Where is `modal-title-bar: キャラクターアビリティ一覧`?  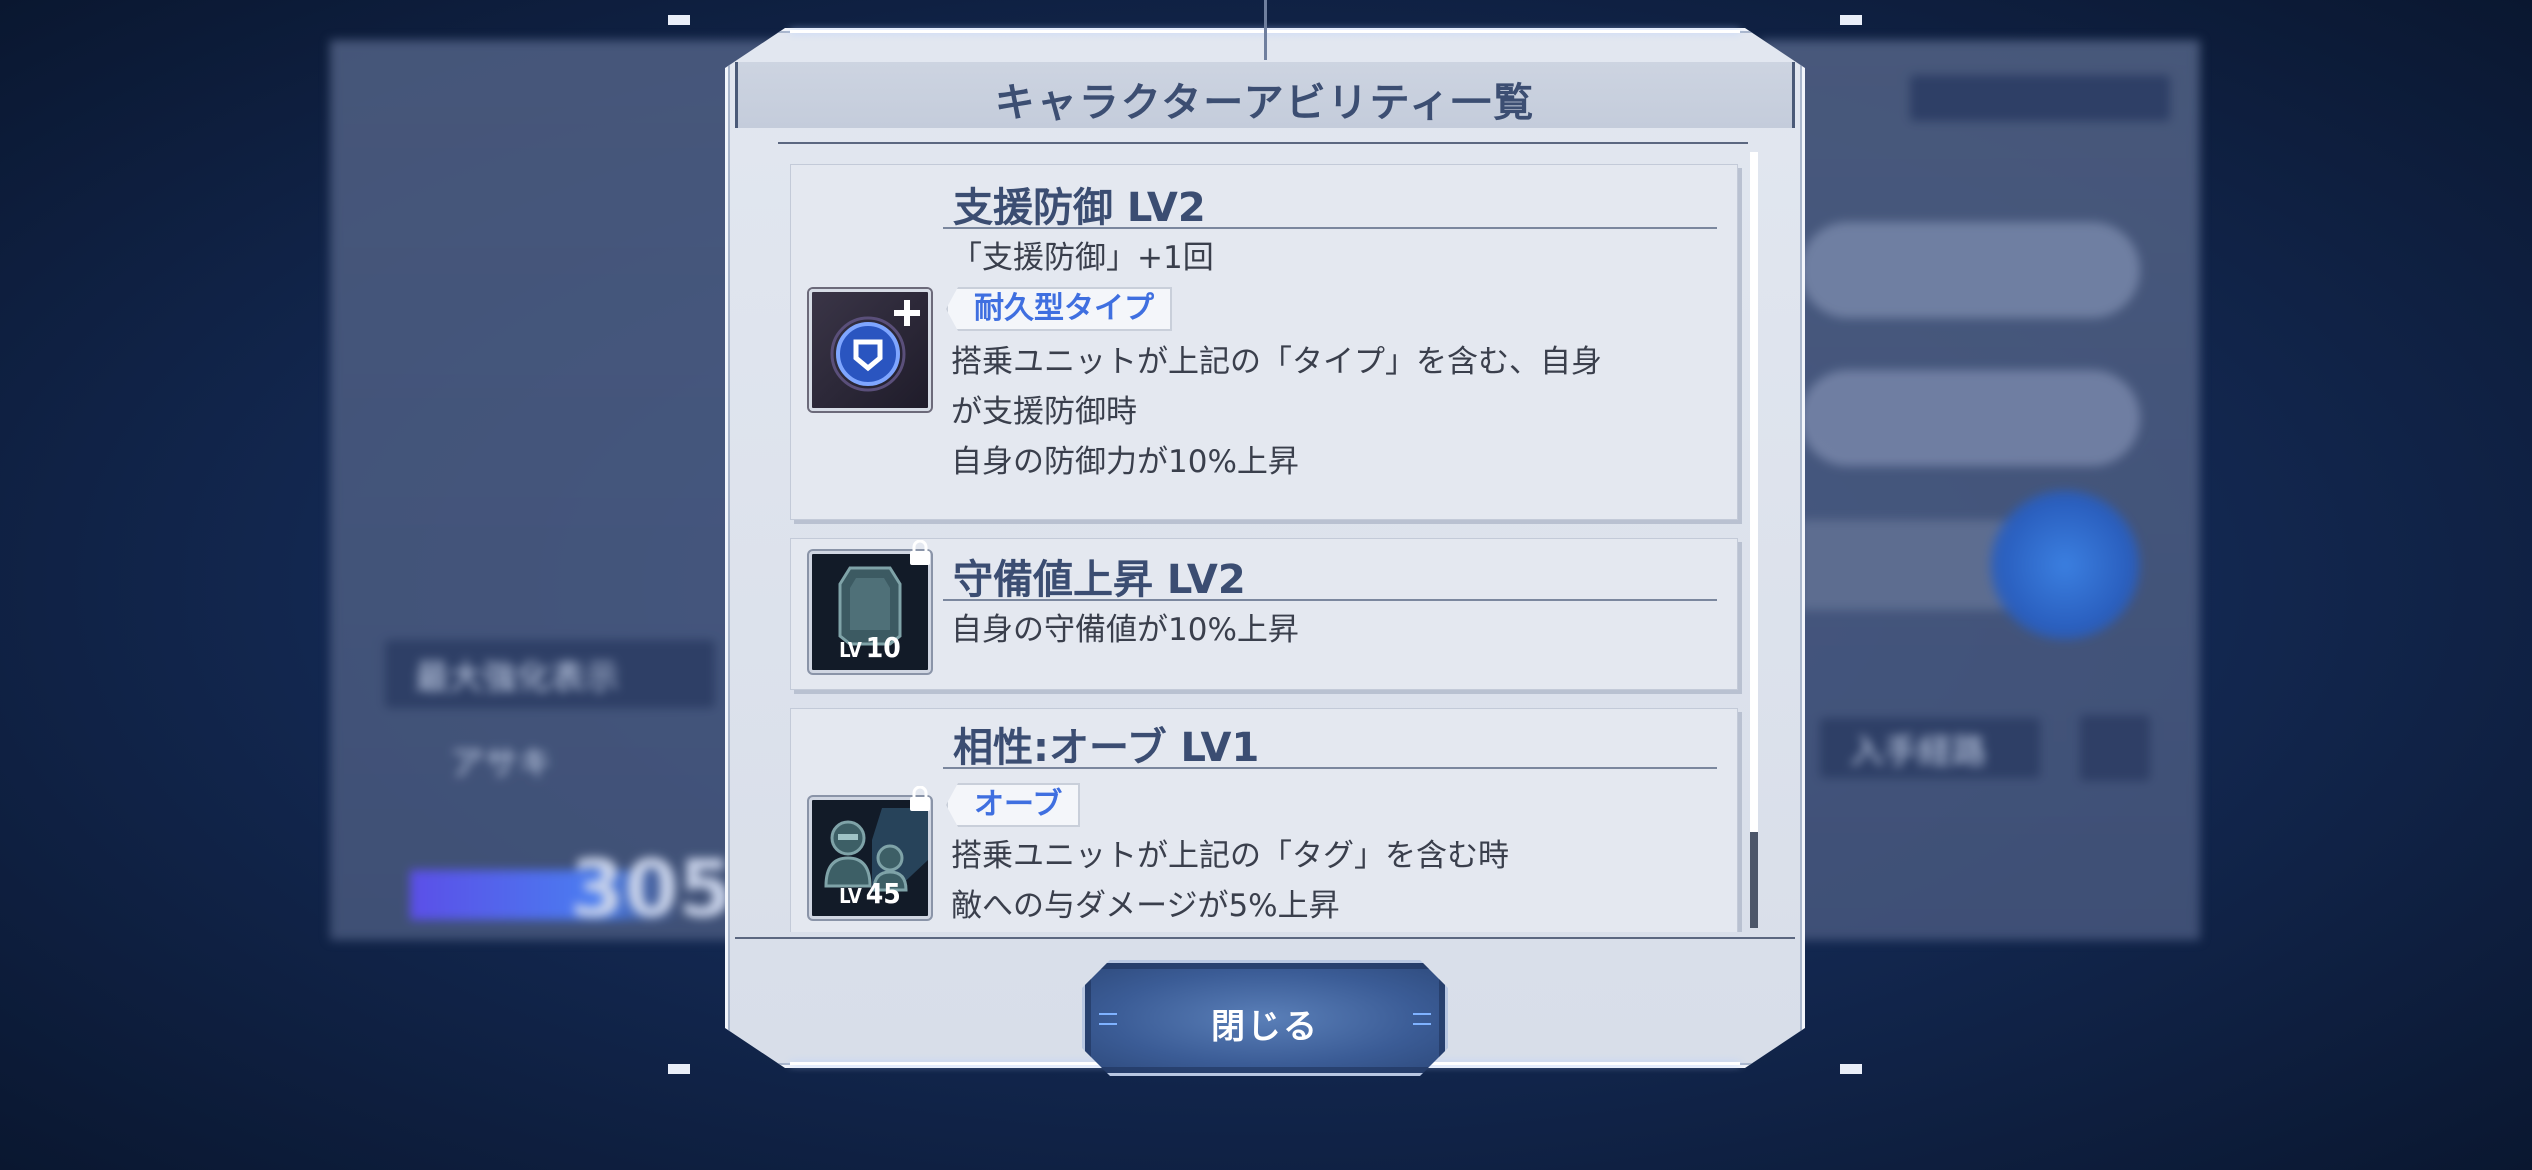 modal-title-bar: キャラクターアビリティ一覧 is located at coordinates (1265, 95).